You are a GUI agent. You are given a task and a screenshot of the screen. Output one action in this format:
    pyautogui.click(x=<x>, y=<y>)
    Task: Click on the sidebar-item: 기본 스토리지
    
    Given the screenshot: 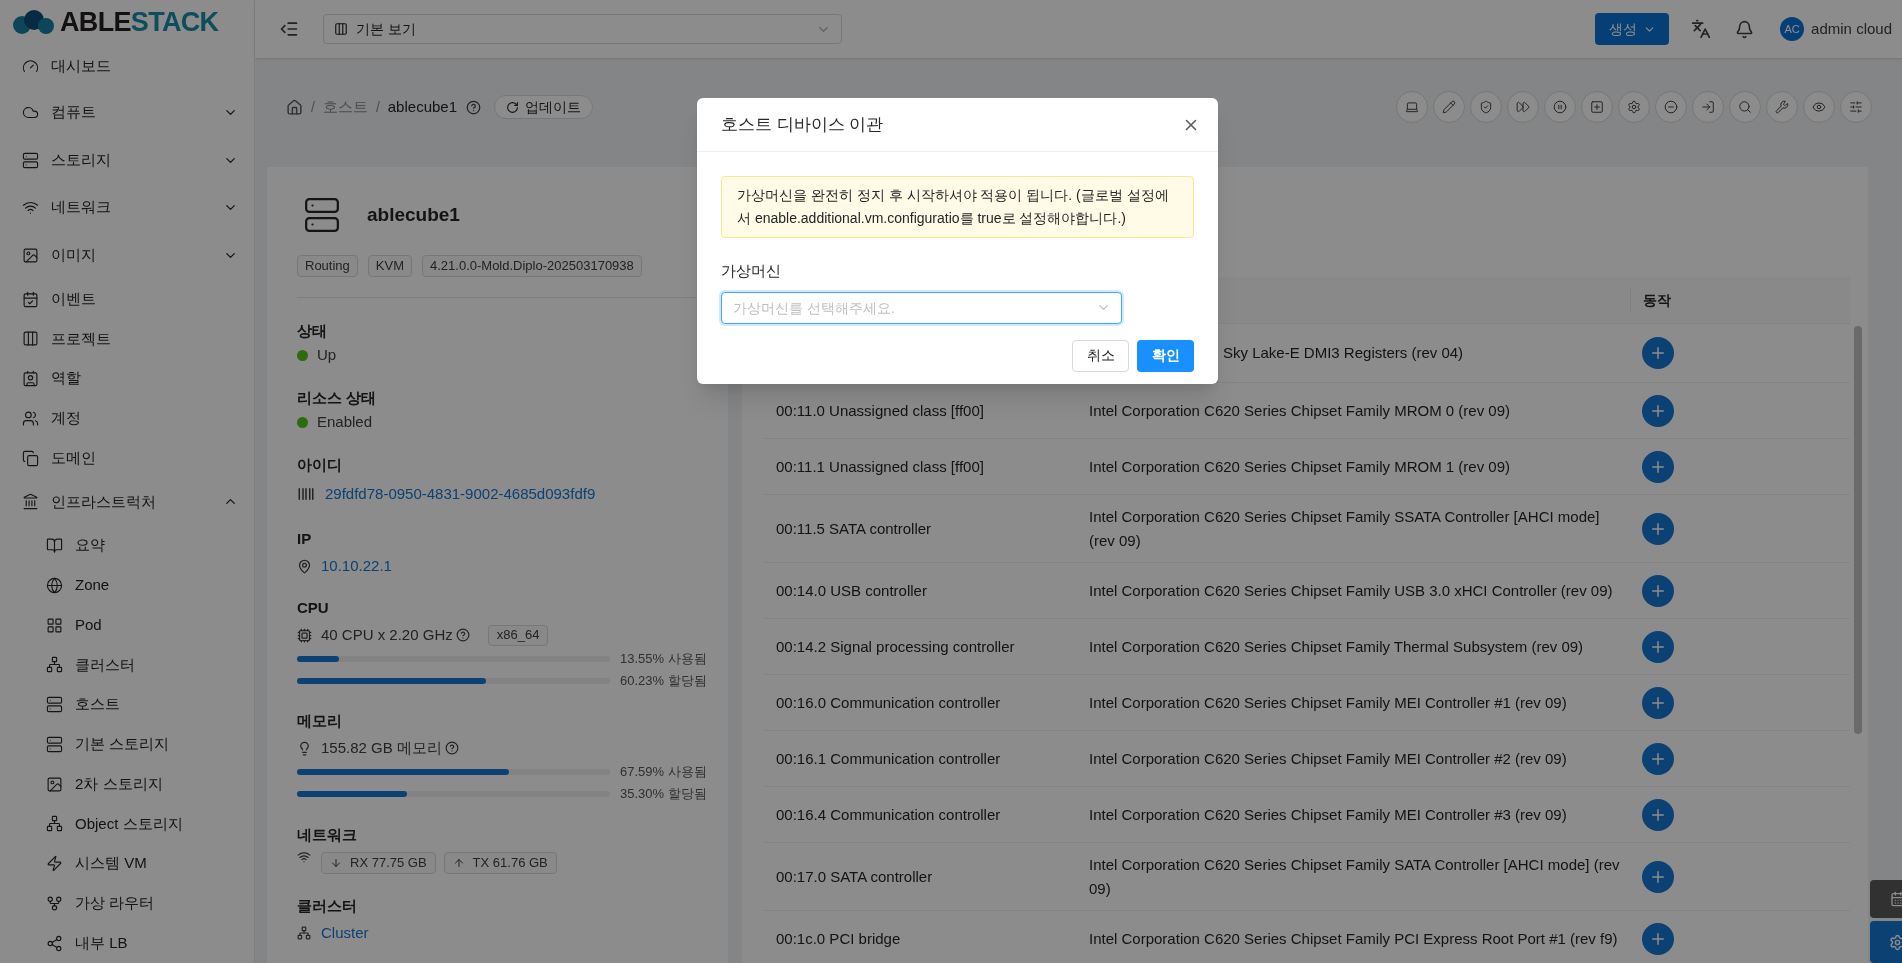 What is the action you would take?
    pyautogui.click(x=127, y=744)
    